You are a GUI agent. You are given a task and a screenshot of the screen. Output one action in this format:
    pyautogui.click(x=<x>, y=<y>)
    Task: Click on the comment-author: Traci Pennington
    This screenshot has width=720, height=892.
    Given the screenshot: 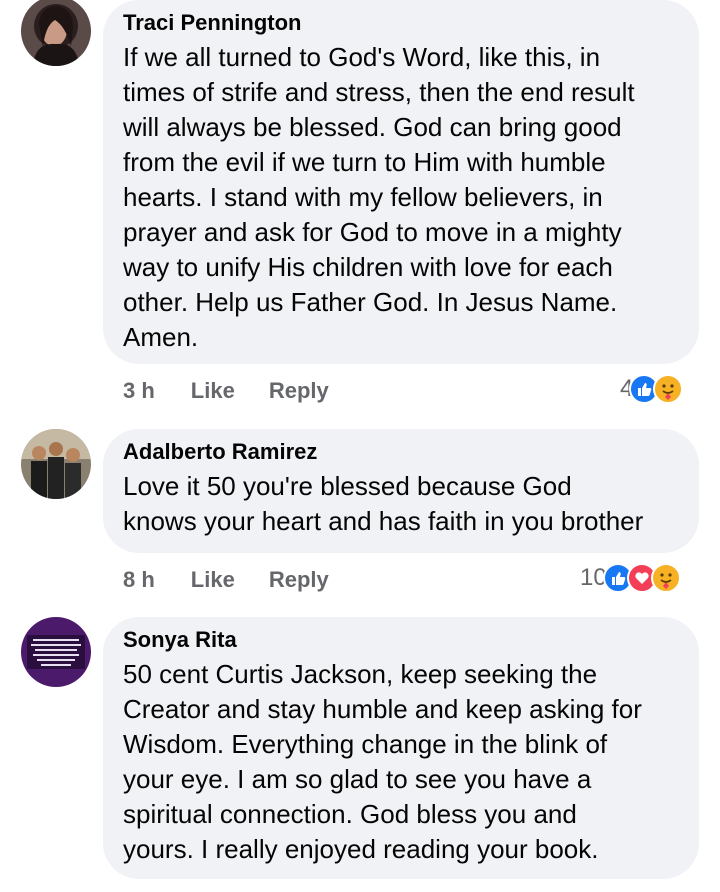 What is the action you would take?
    pyautogui.click(x=401, y=23)
    